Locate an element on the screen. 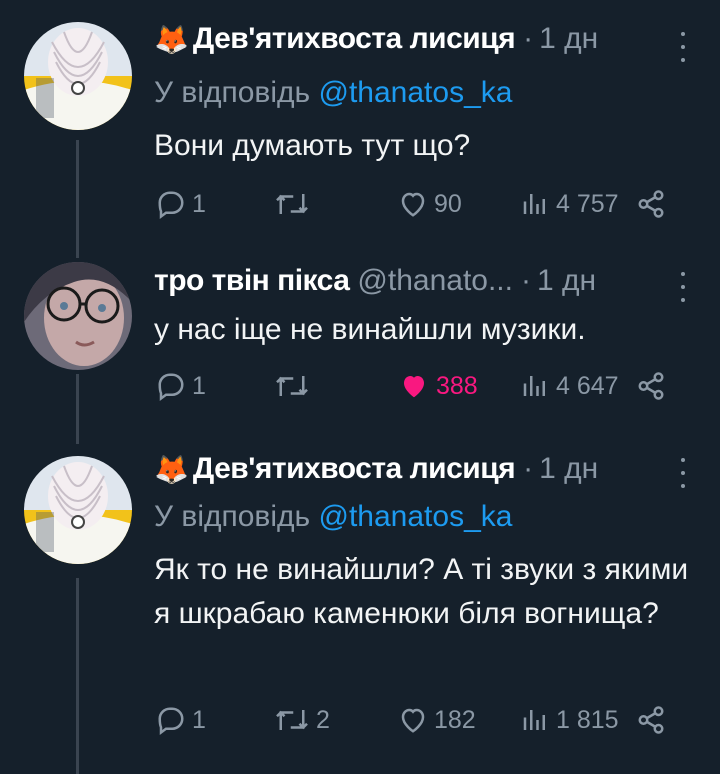  display-name: тро твін пікса is located at coordinates (252, 281).